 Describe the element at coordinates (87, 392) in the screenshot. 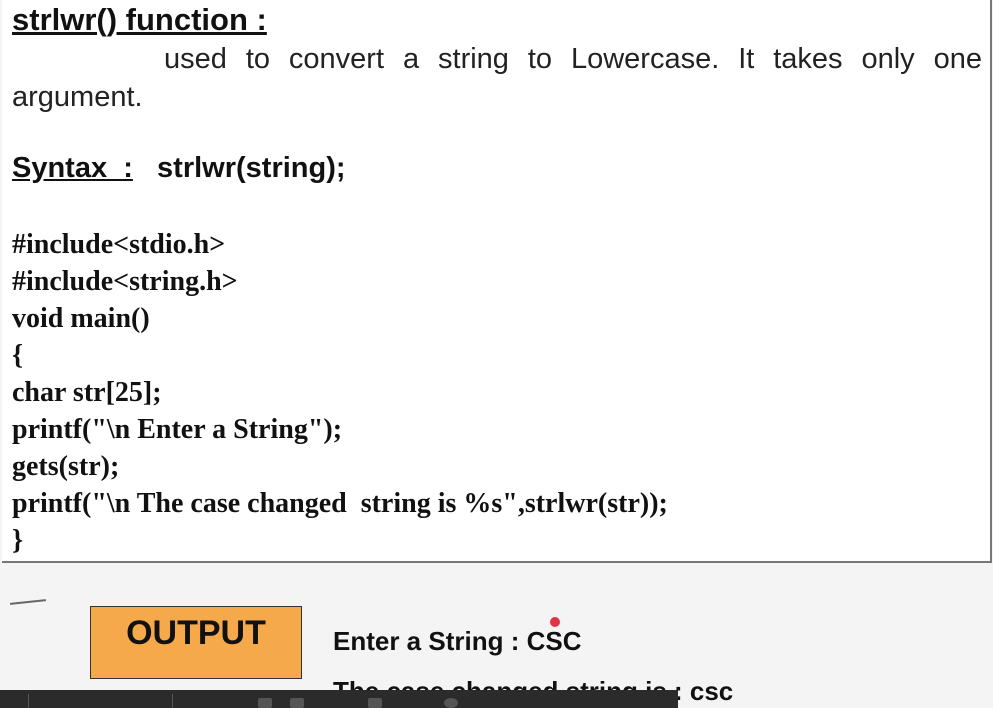

I see `code-line: char str[25];` at that location.